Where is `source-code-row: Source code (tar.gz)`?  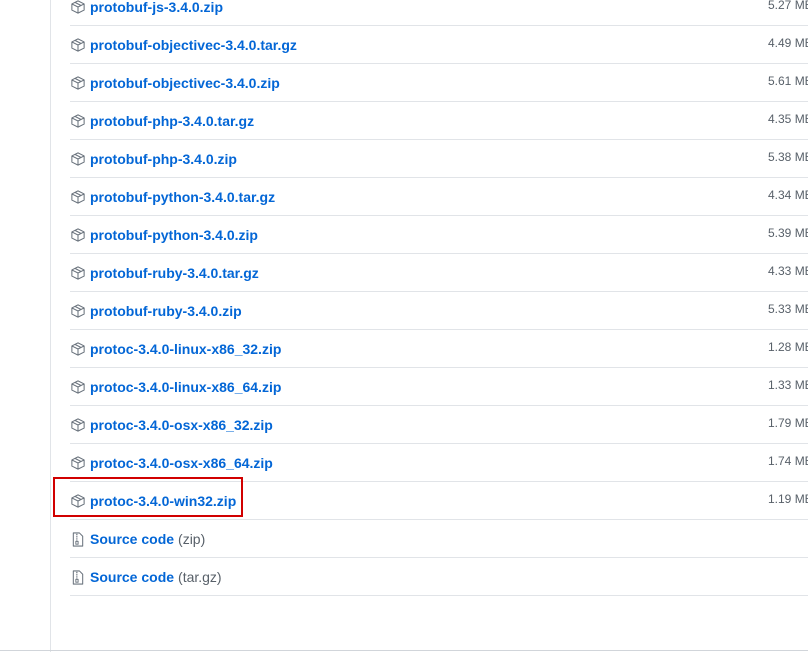
source-code-row: Source code (tar.gz) is located at coordinates (439, 577).